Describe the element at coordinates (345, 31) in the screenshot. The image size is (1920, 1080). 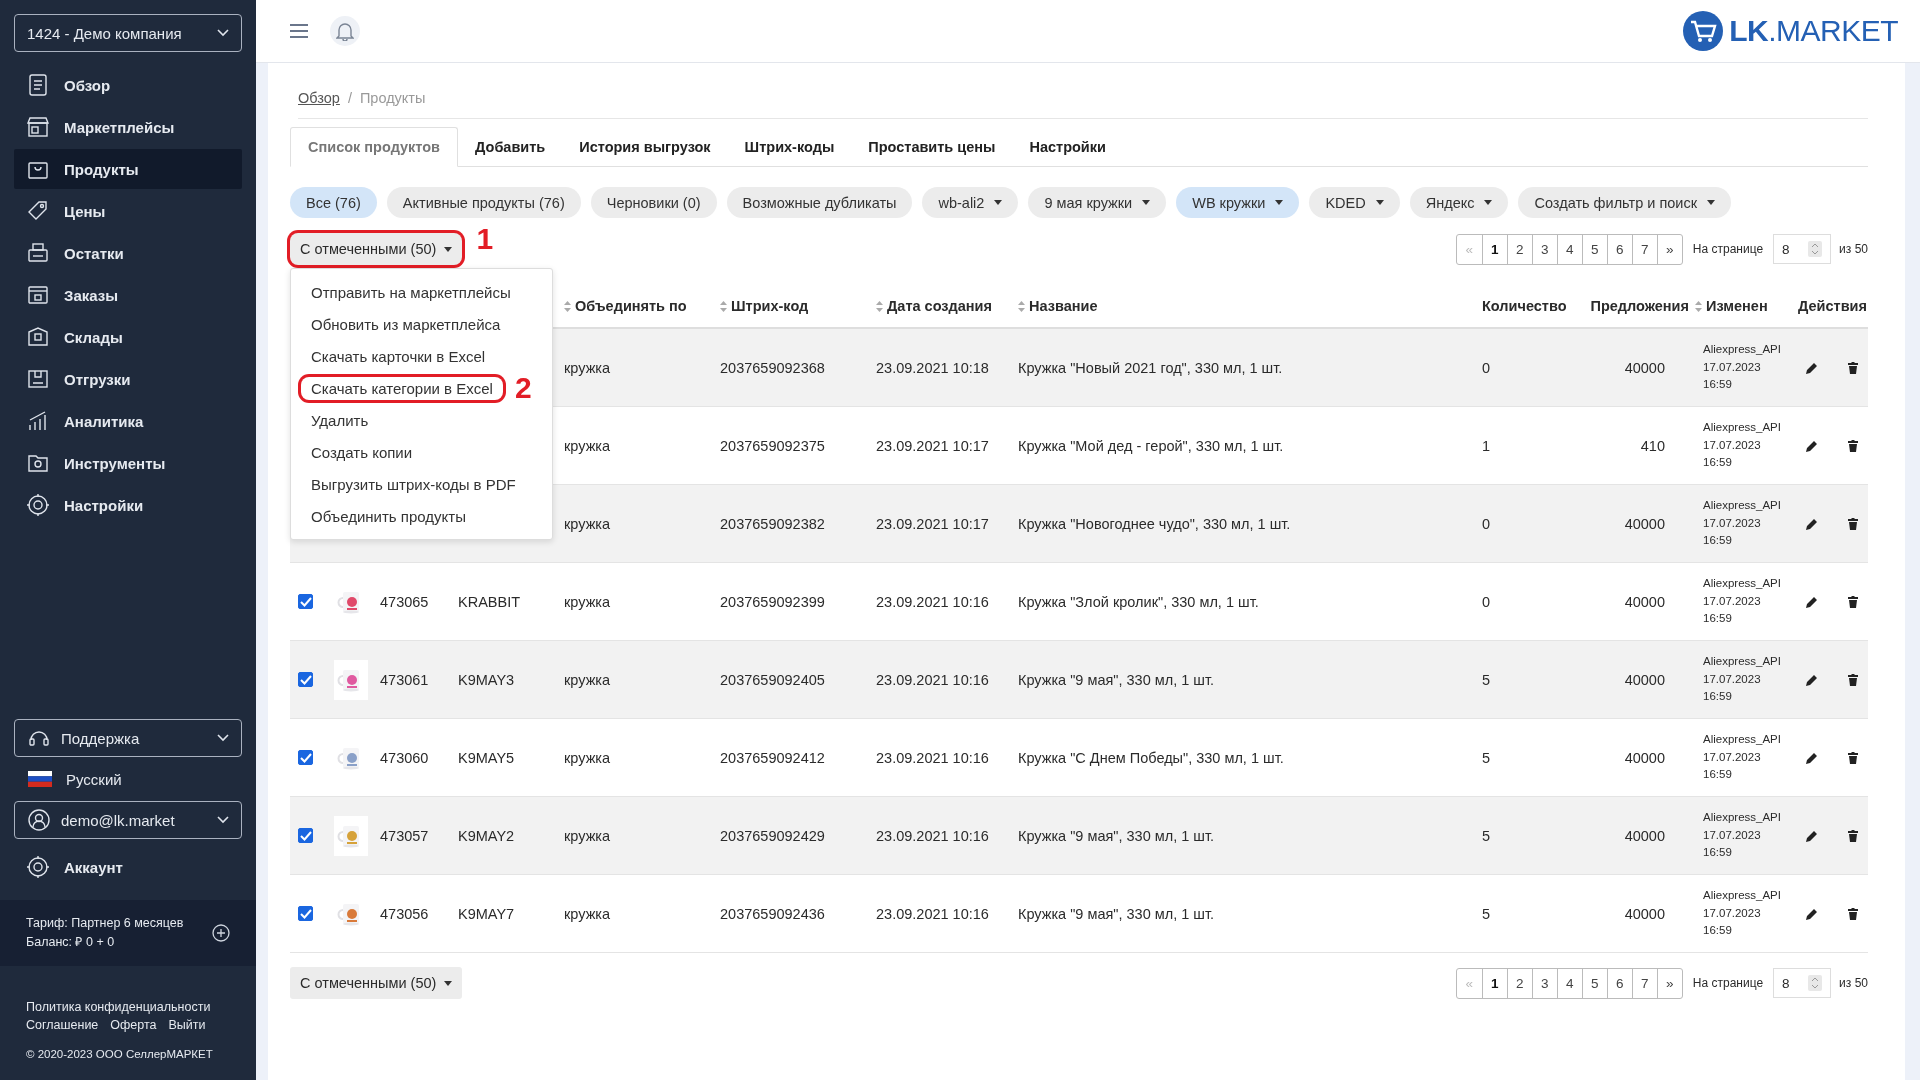
I see `notifications-button` at that location.